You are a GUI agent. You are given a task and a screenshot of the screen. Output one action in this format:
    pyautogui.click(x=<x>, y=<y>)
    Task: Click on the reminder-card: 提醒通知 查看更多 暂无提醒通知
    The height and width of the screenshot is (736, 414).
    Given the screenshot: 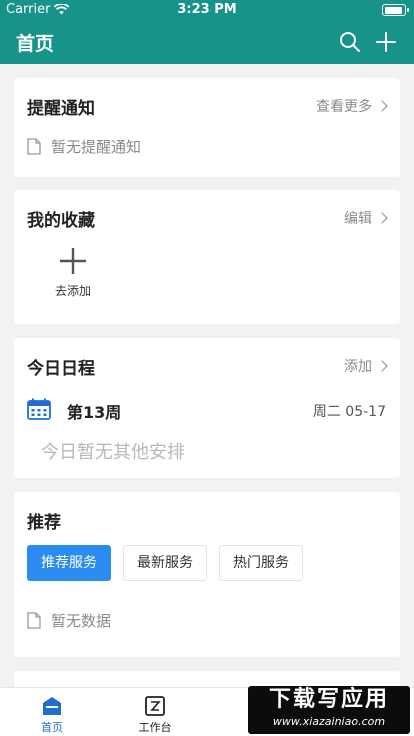 What is the action you would take?
    pyautogui.click(x=207, y=127)
    